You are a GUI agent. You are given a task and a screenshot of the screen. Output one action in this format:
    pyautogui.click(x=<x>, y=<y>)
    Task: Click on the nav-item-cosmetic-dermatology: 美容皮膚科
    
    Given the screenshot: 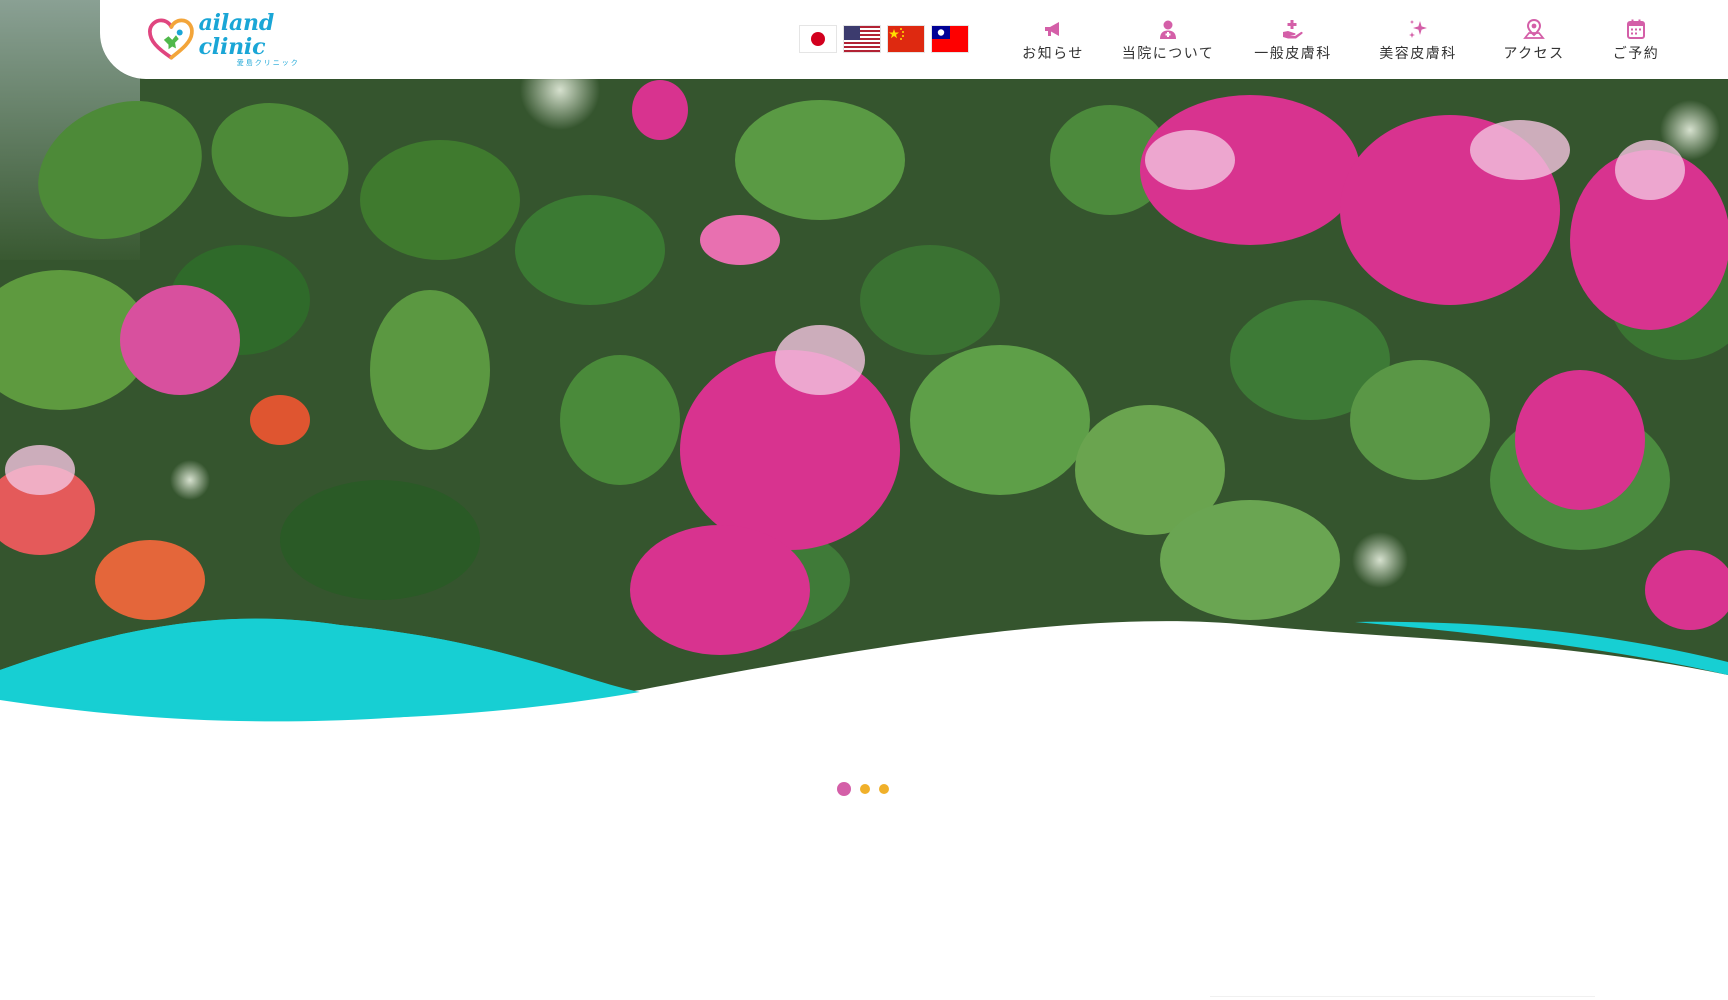 What is the action you would take?
    pyautogui.click(x=1418, y=43)
    